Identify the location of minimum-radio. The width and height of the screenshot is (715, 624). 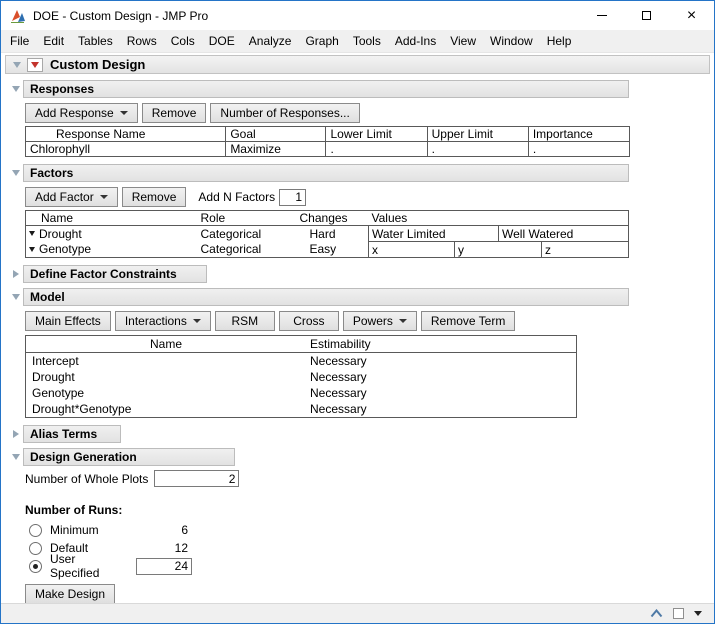
(35, 530).